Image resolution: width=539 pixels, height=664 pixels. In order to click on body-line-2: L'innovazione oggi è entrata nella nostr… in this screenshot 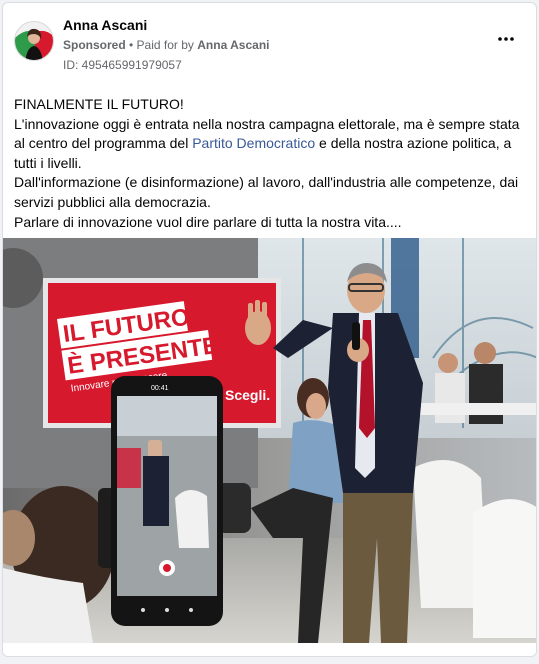, I will do `click(270, 144)`.